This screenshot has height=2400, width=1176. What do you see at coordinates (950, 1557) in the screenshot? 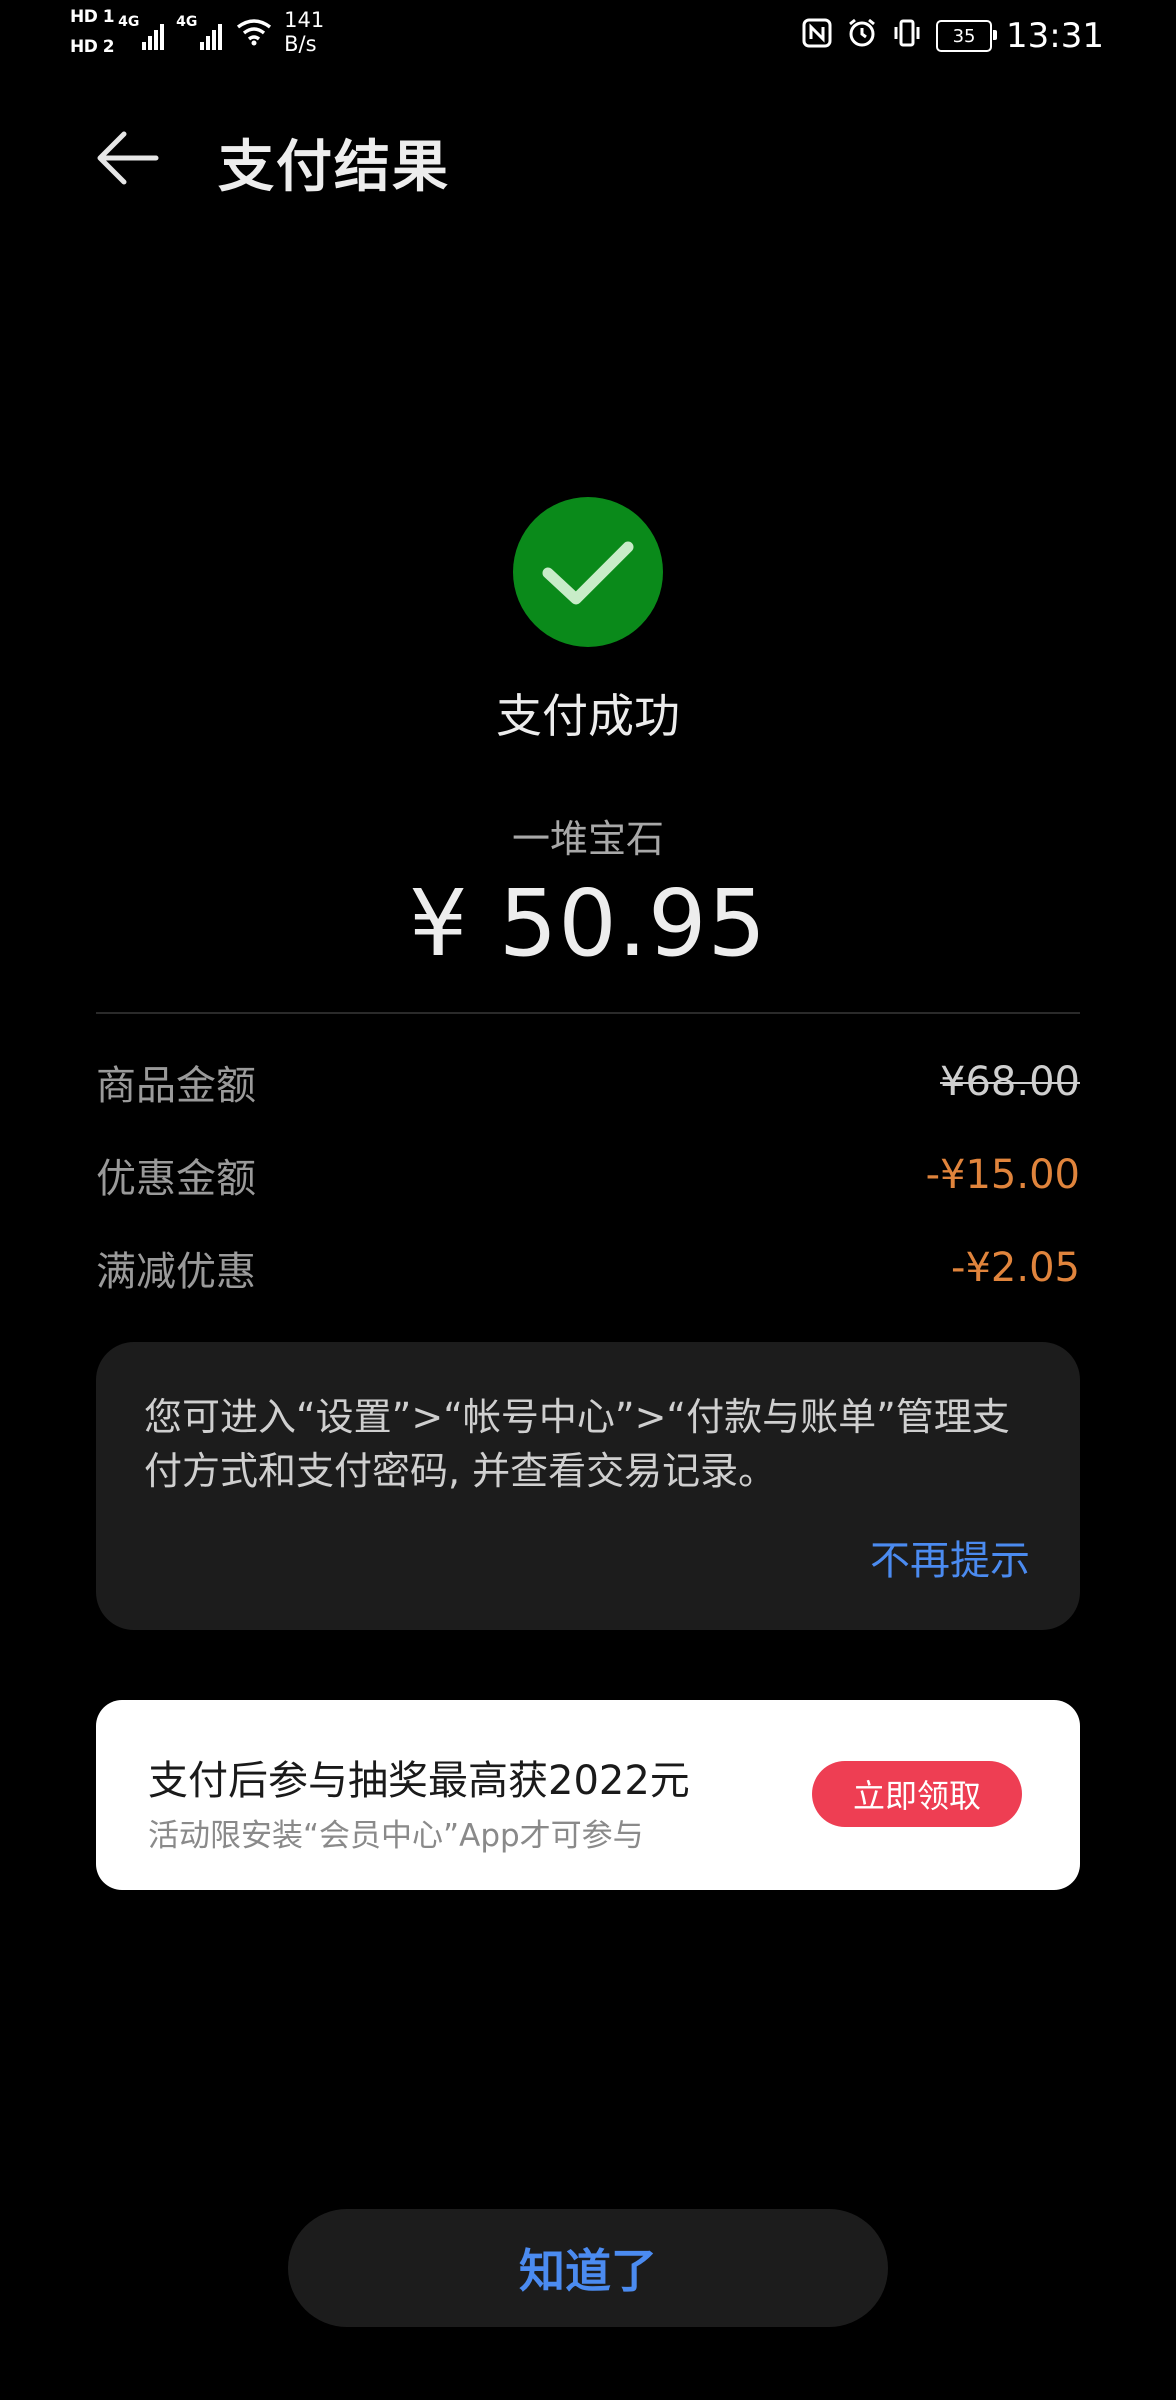
I see `dont-remind-link: 不再提示` at bounding box center [950, 1557].